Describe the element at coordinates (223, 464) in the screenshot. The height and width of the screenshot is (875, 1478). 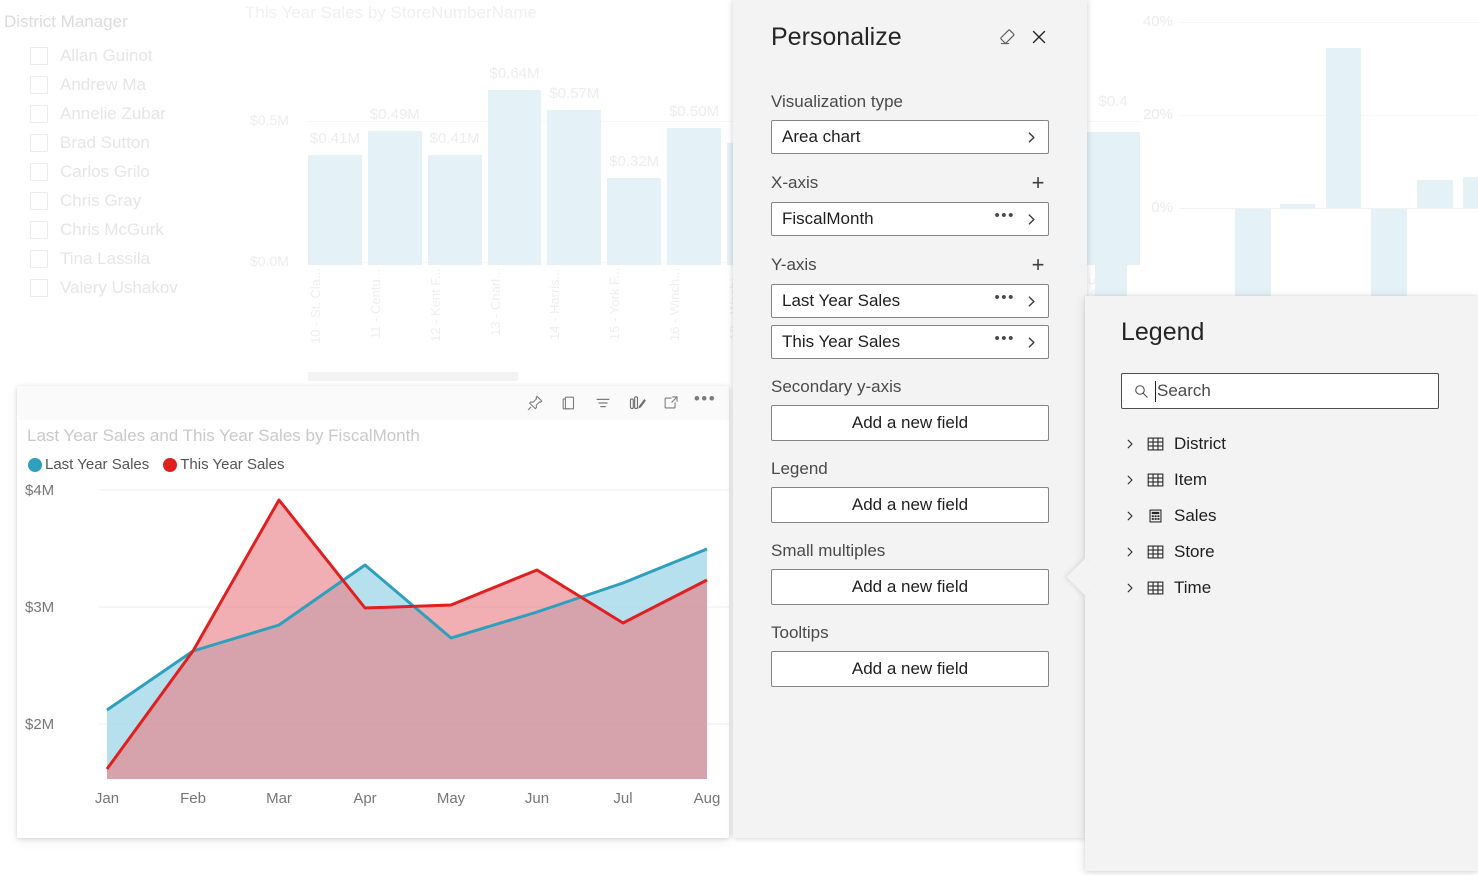
I see `legend-item-this-year-sales: This Year Sales` at that location.